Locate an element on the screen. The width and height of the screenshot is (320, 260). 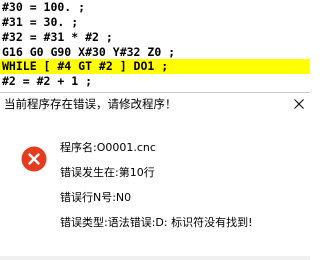
dialog-titlebar: 当前程序存在错误，请修改程序！ is located at coordinates (155, 103).